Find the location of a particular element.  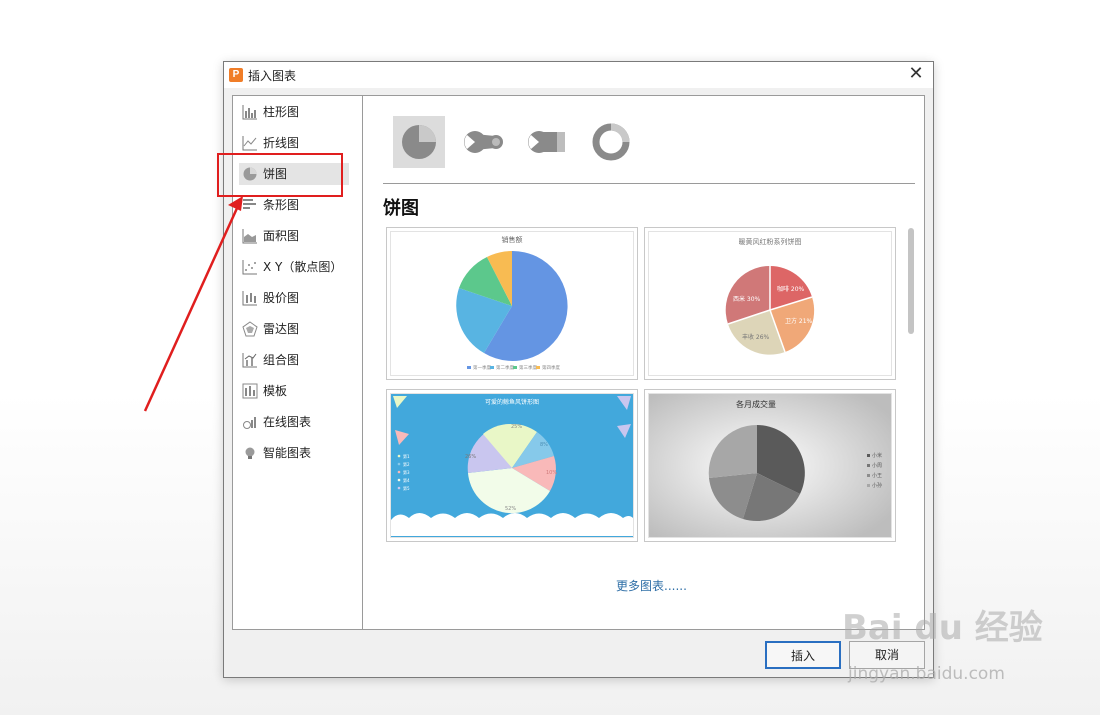

online-chart-icon is located at coordinates (249, 423).